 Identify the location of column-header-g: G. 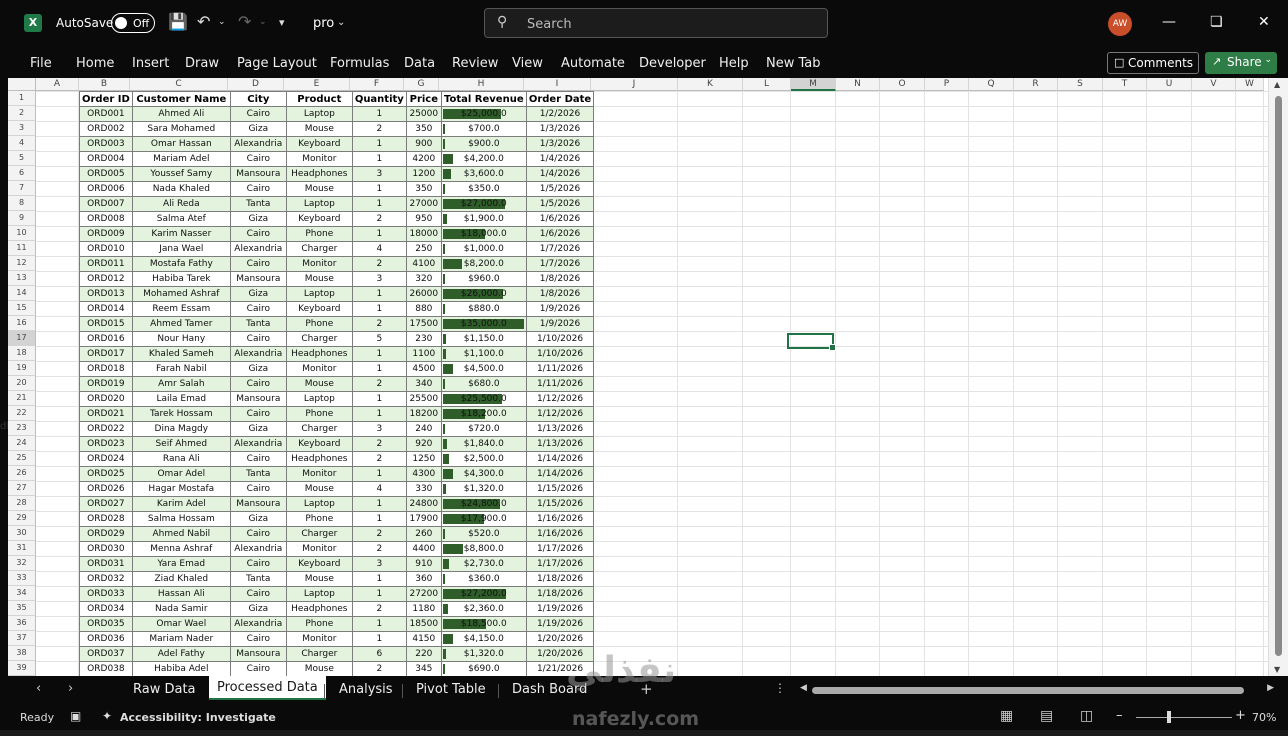
(421, 84).